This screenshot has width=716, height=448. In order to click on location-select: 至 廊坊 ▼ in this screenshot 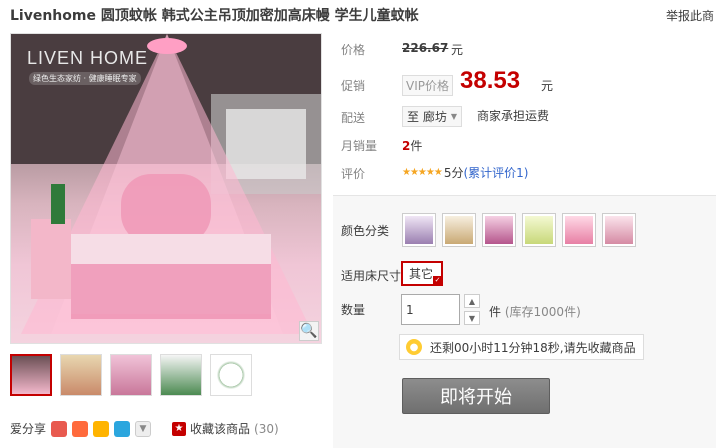, I will do `click(432, 116)`.